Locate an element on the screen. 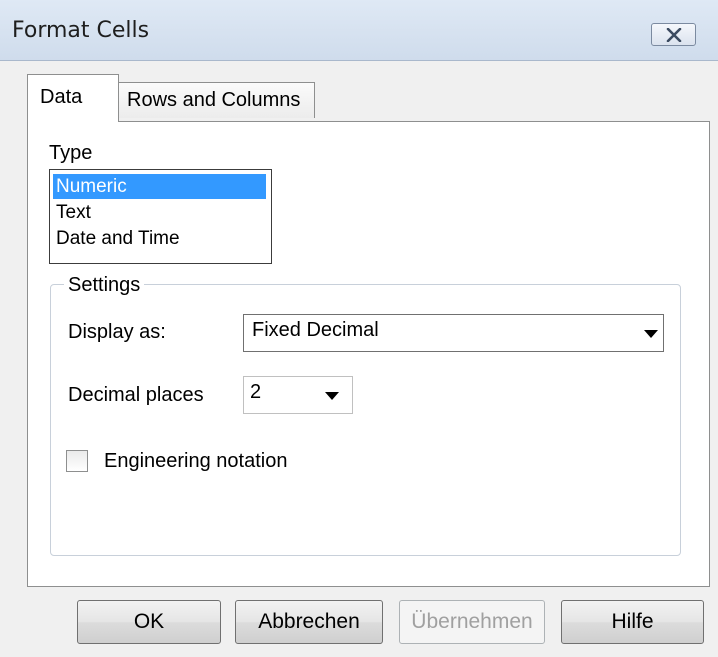  type-option-date-and-time: Date and Time is located at coordinates (159, 238).